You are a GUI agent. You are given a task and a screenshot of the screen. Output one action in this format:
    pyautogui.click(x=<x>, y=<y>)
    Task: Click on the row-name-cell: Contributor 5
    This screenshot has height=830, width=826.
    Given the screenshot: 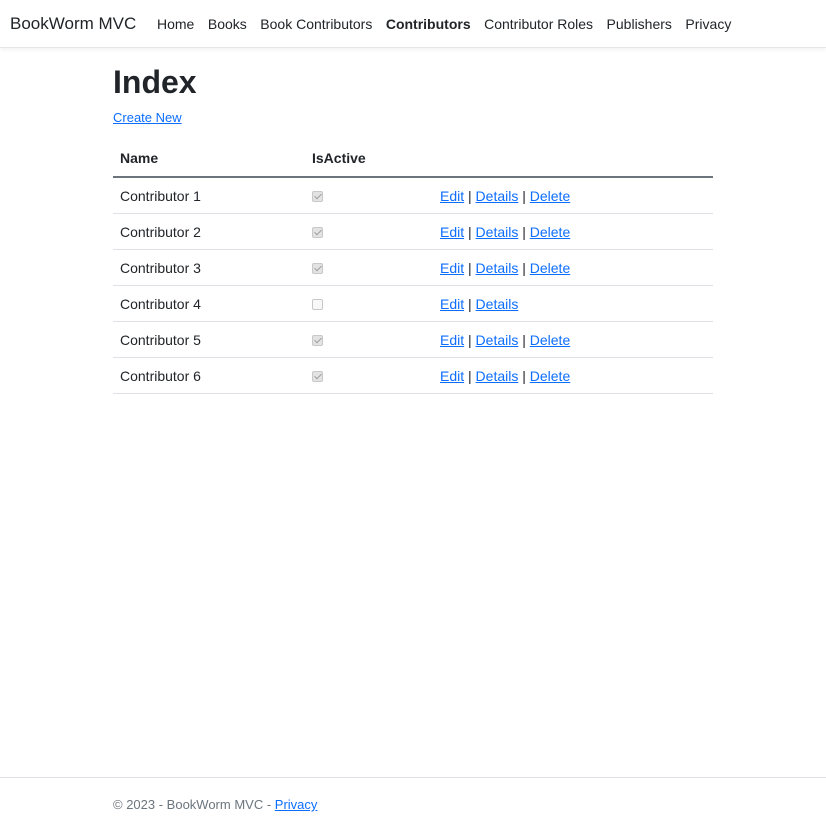 What is the action you would take?
    pyautogui.click(x=209, y=339)
    